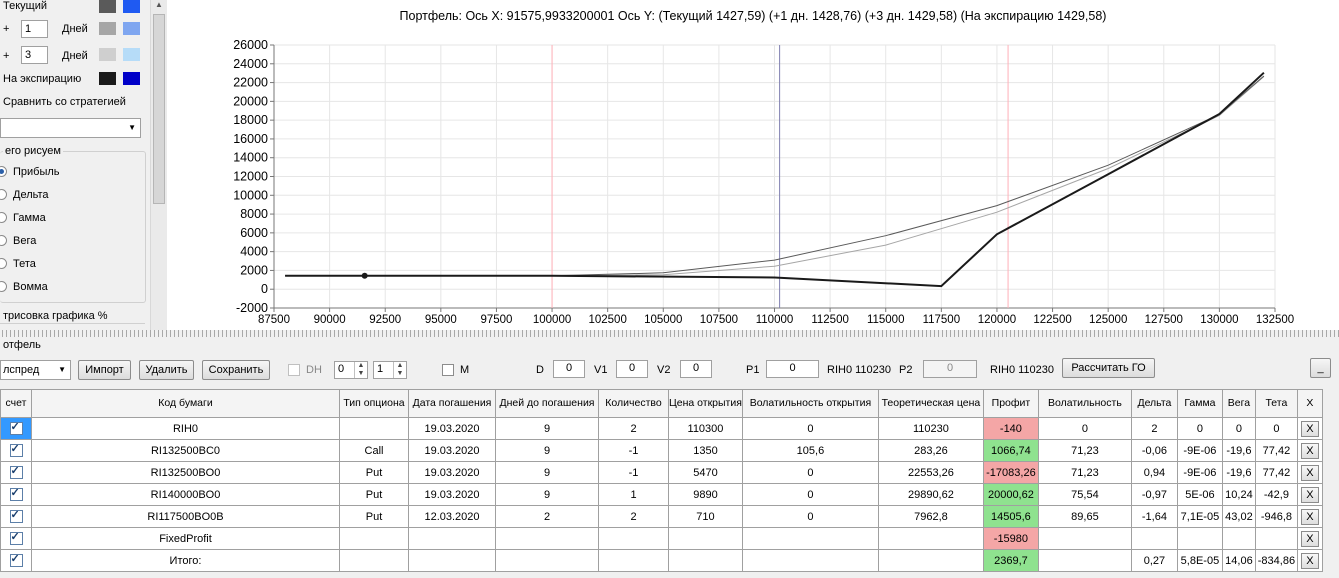 This screenshot has height=578, width=1339. Describe the element at coordinates (633, 450) in the screenshot. I see `cell-quantity: -1` at that location.